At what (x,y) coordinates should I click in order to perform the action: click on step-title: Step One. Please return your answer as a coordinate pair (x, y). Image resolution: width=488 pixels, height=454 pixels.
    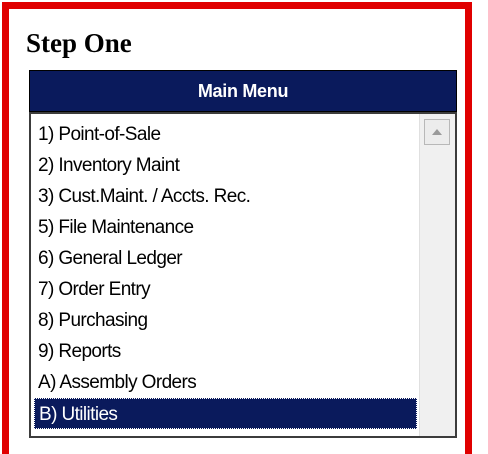
    Looking at the image, I should click on (79, 43).